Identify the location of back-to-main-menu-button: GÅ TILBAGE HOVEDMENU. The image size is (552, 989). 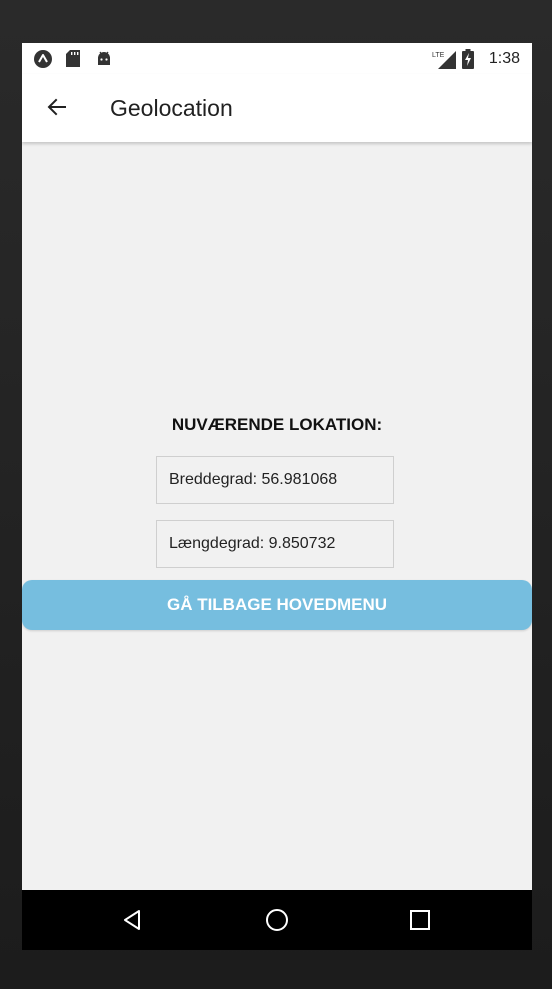
(277, 605).